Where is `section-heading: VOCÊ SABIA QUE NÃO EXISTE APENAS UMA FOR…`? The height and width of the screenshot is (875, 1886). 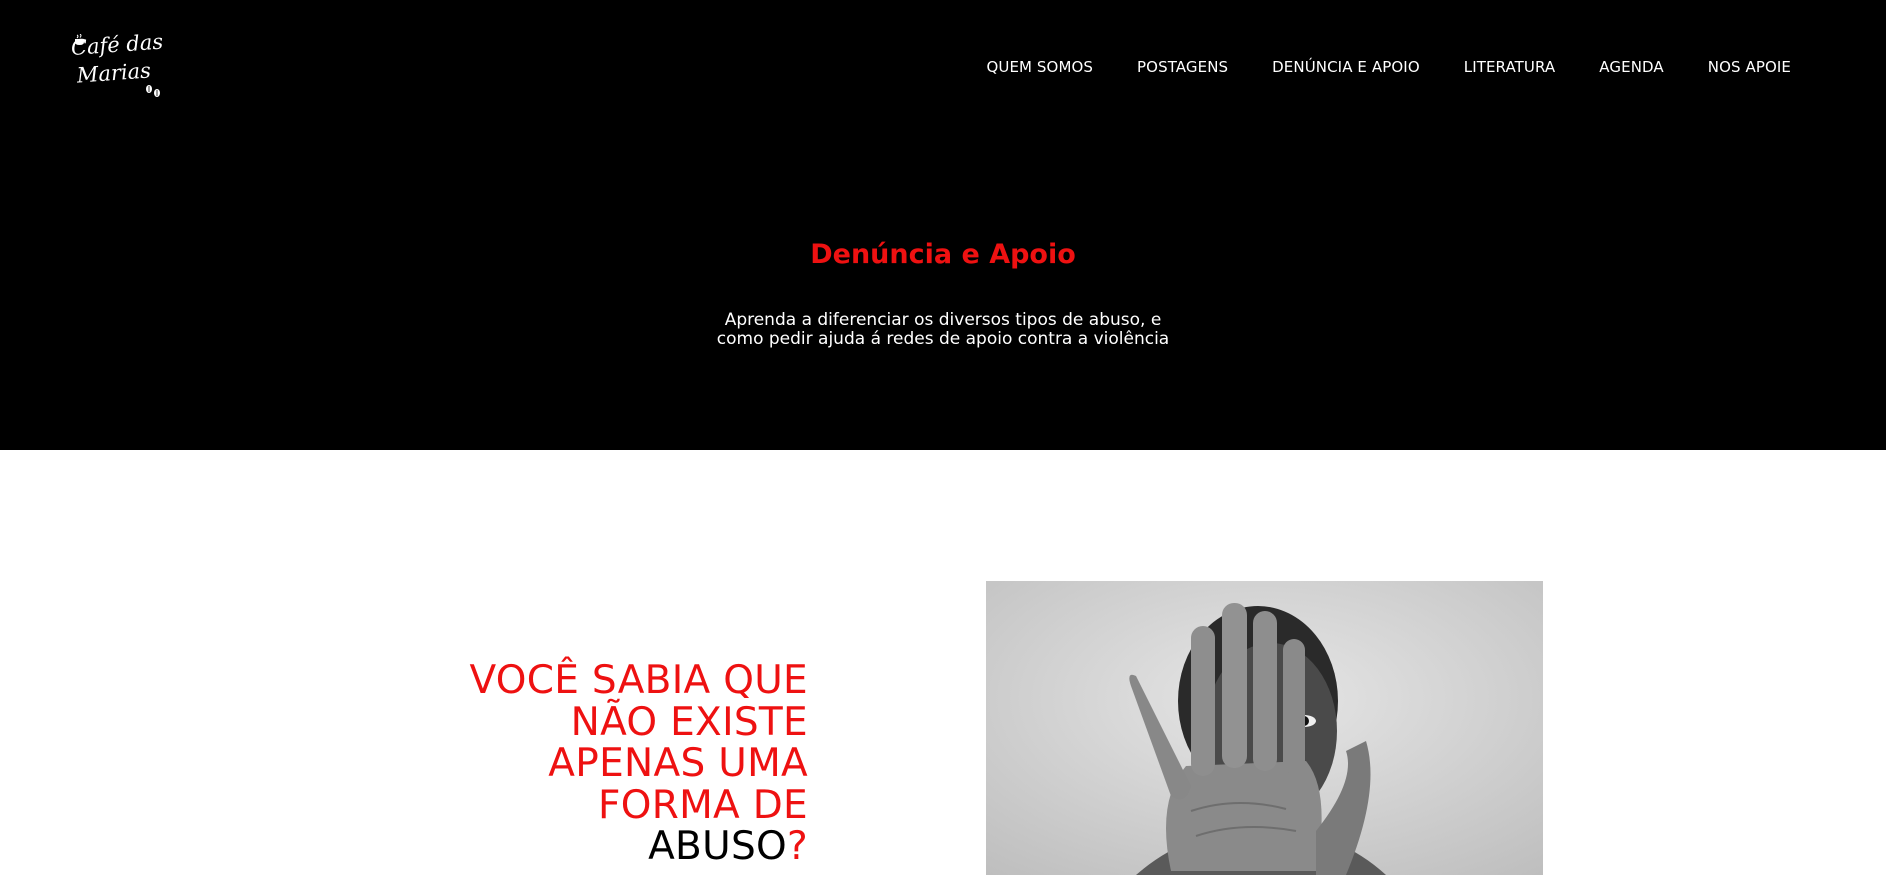 section-heading: VOCÊ SABIA QUE NÃO EXISTE APENAS UMA FOR… is located at coordinates (578, 764).